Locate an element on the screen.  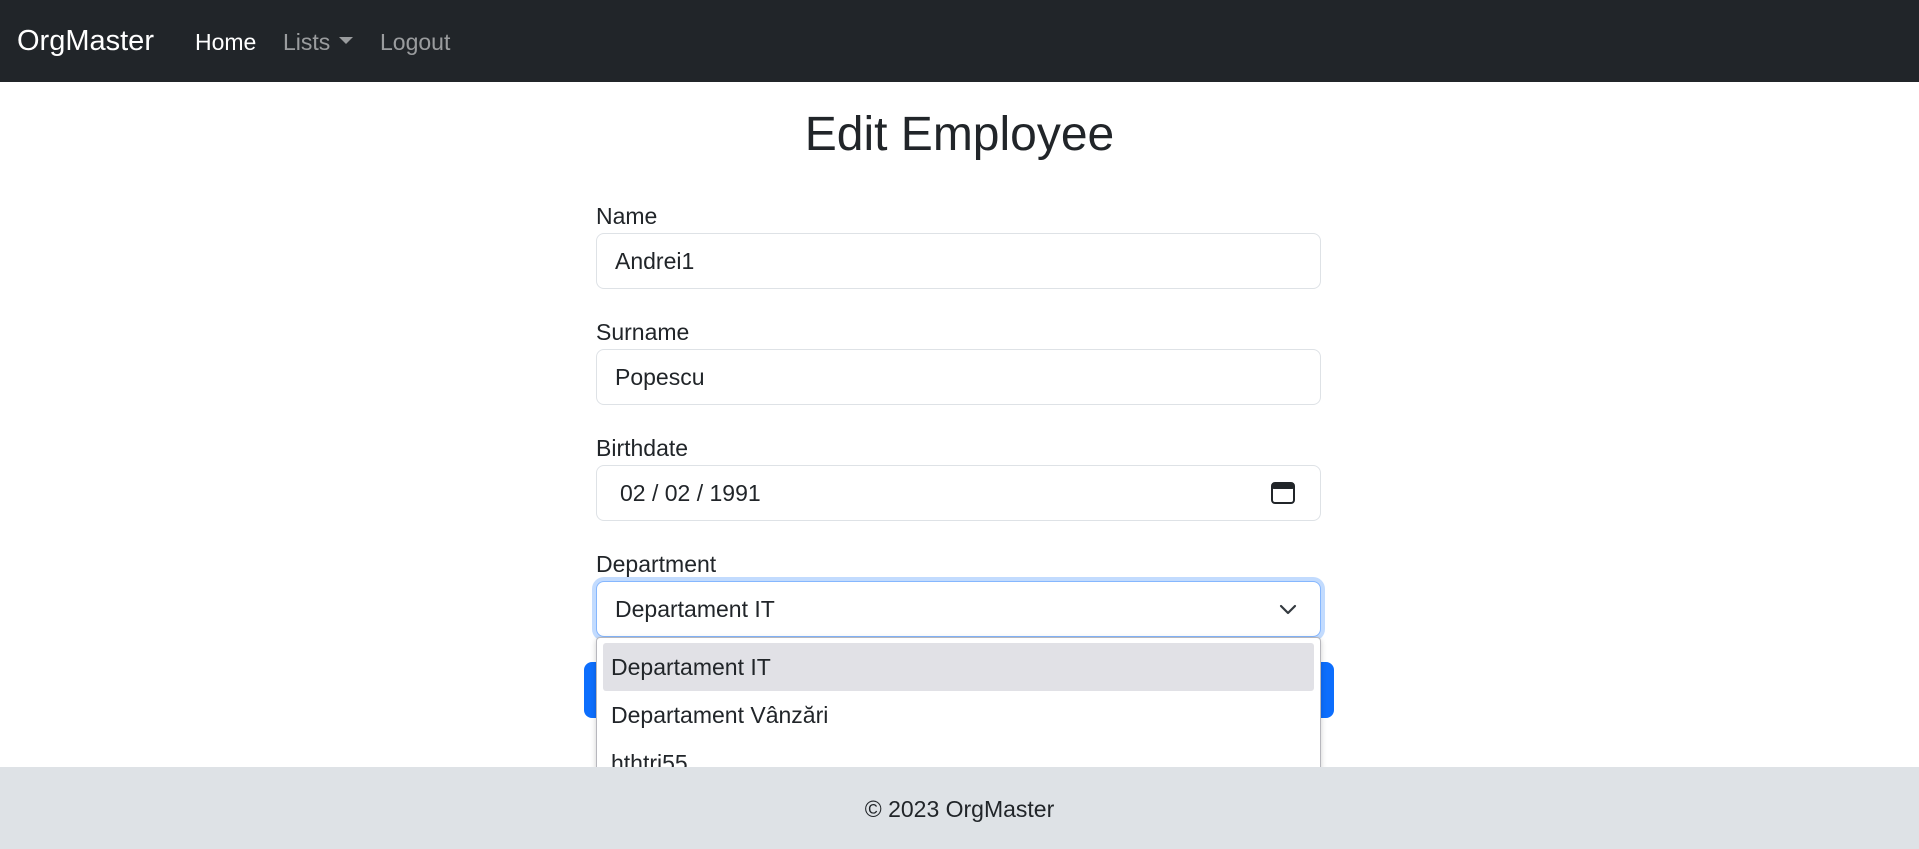
nav-lists-dropdown: Lists is located at coordinates (318, 42).